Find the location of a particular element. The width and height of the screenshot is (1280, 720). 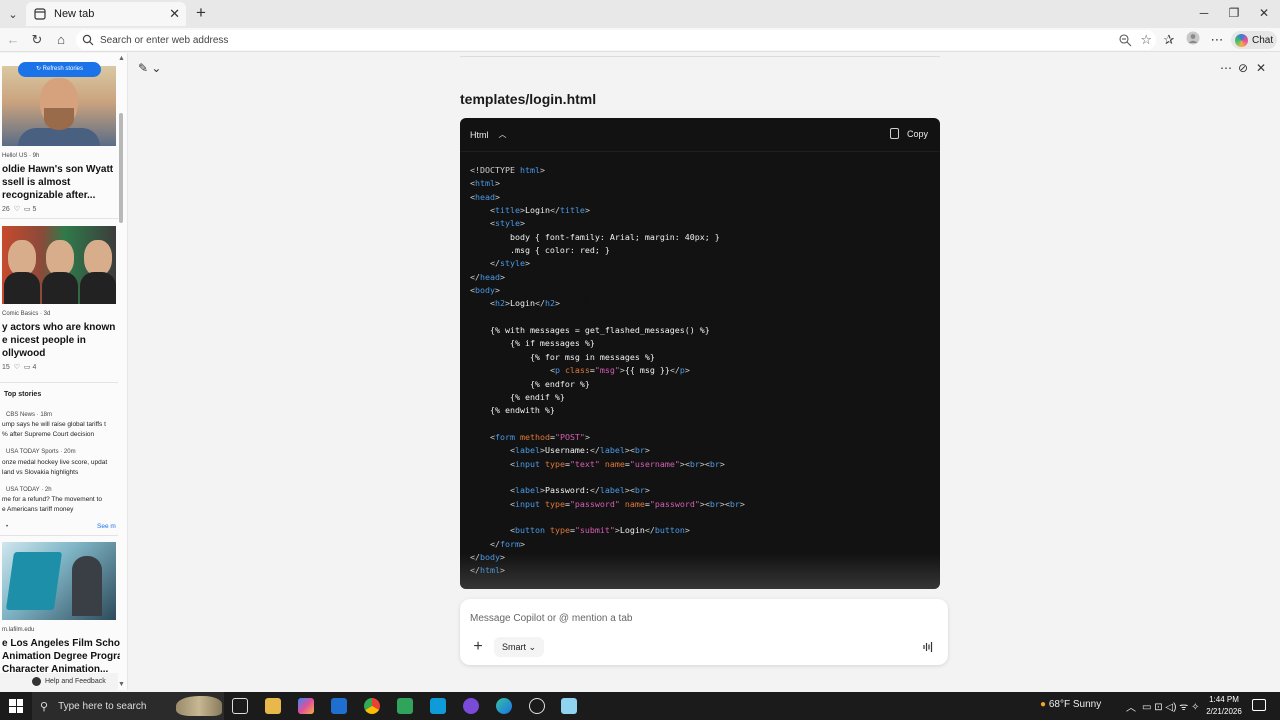

minimize-icon: ─ is located at coordinates (1204, 13).